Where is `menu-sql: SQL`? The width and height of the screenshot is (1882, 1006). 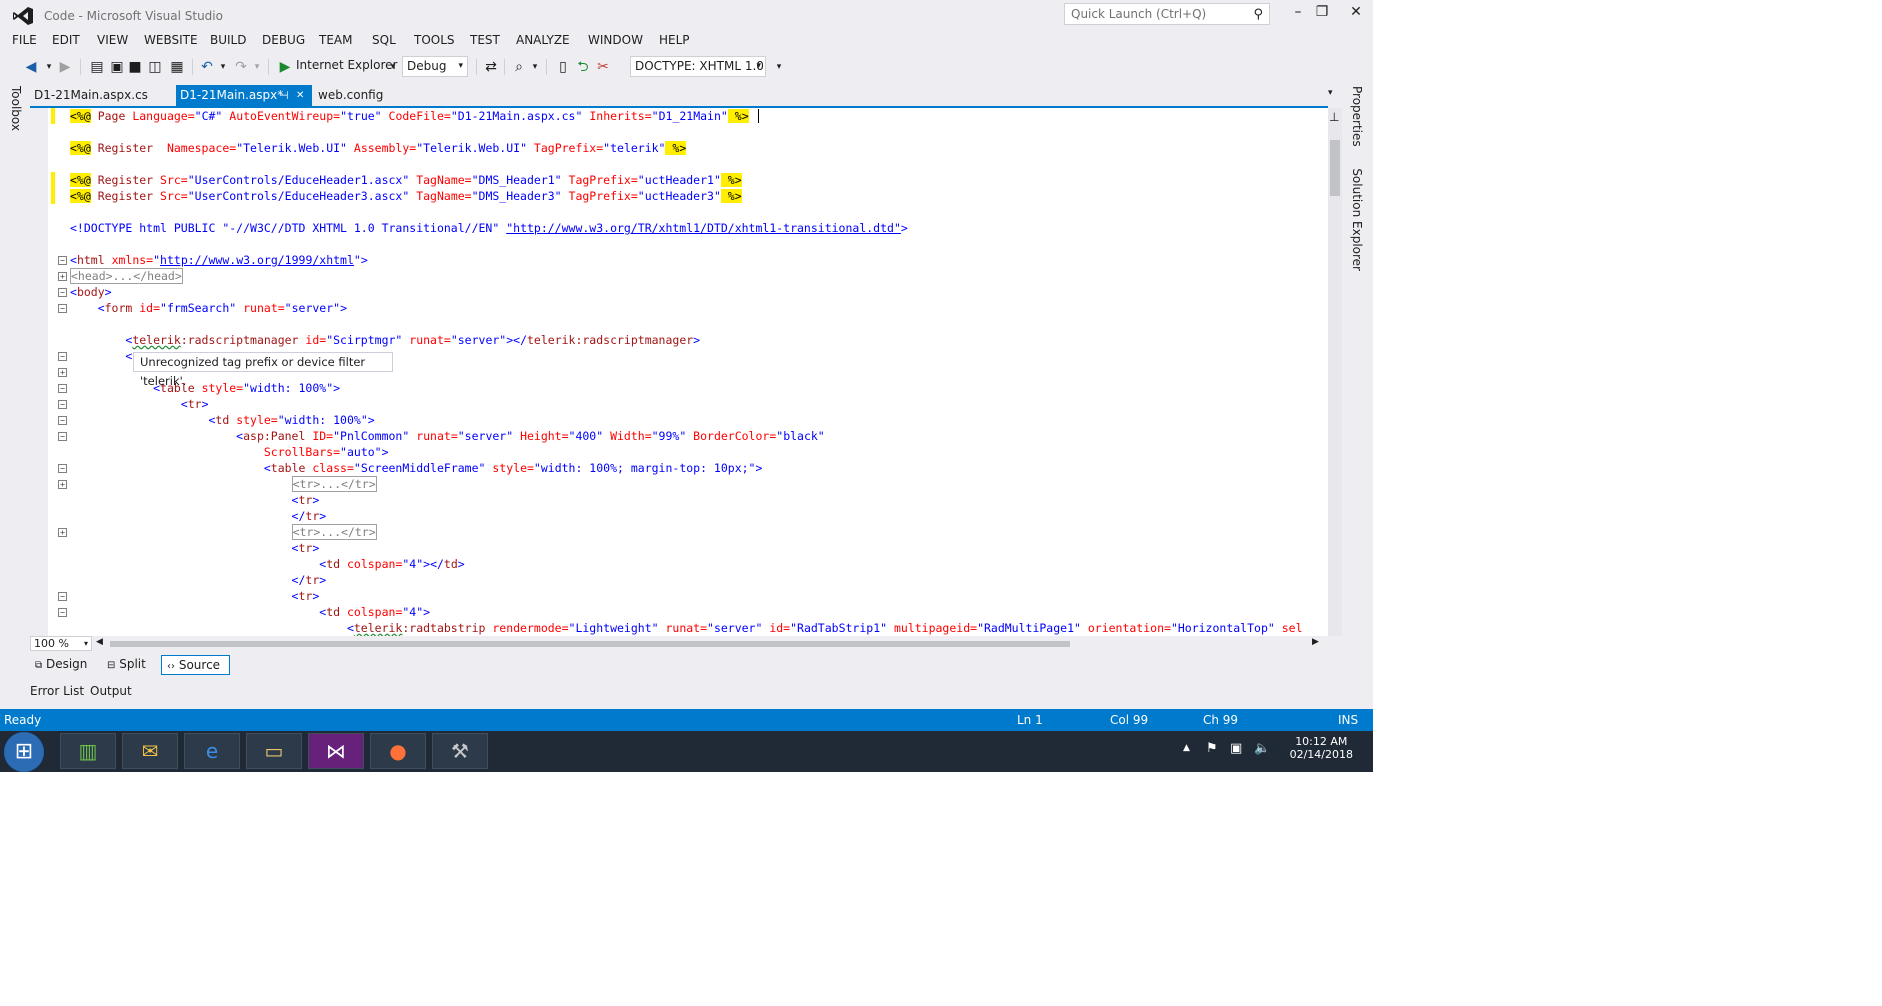 menu-sql: SQL is located at coordinates (384, 40).